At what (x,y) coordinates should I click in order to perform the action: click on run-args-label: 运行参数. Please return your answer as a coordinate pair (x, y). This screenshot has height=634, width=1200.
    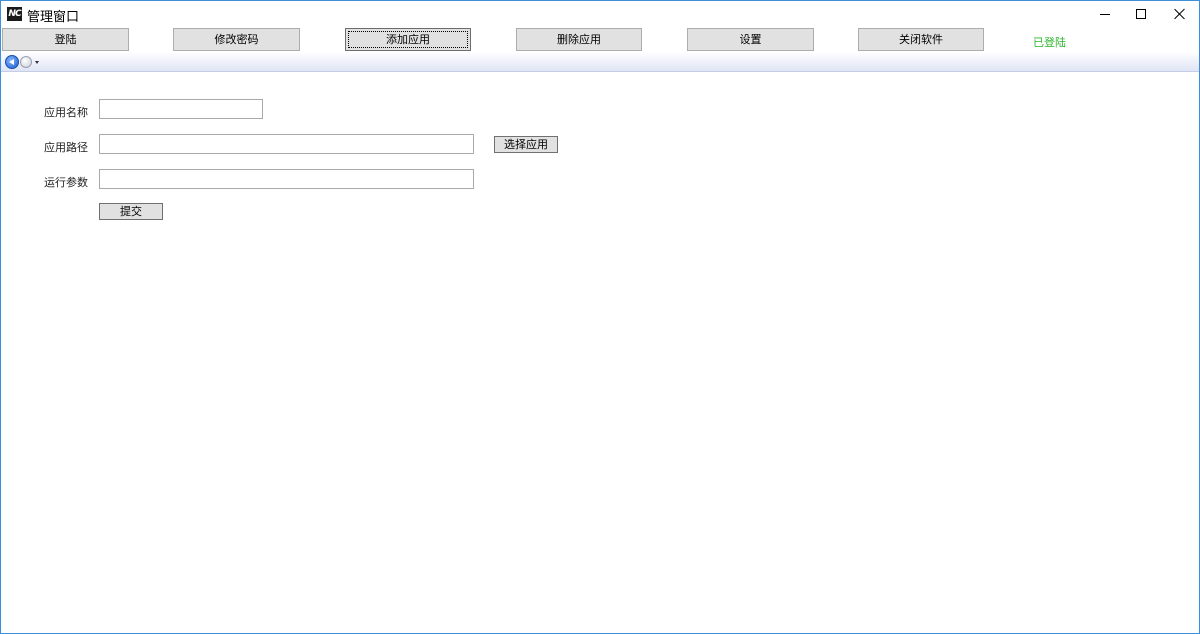
    Looking at the image, I should click on (66, 182).